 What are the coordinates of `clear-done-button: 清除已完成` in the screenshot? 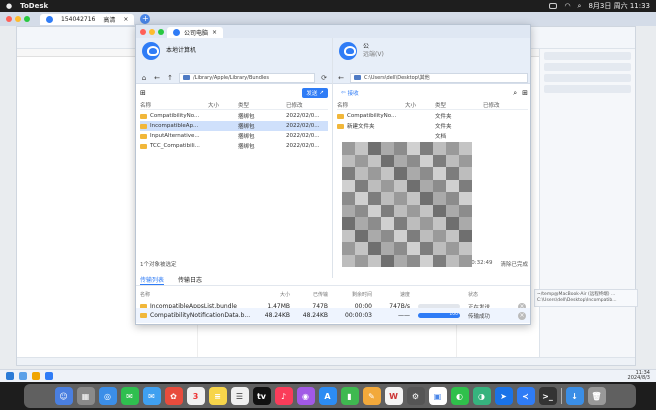 It's located at (514, 264).